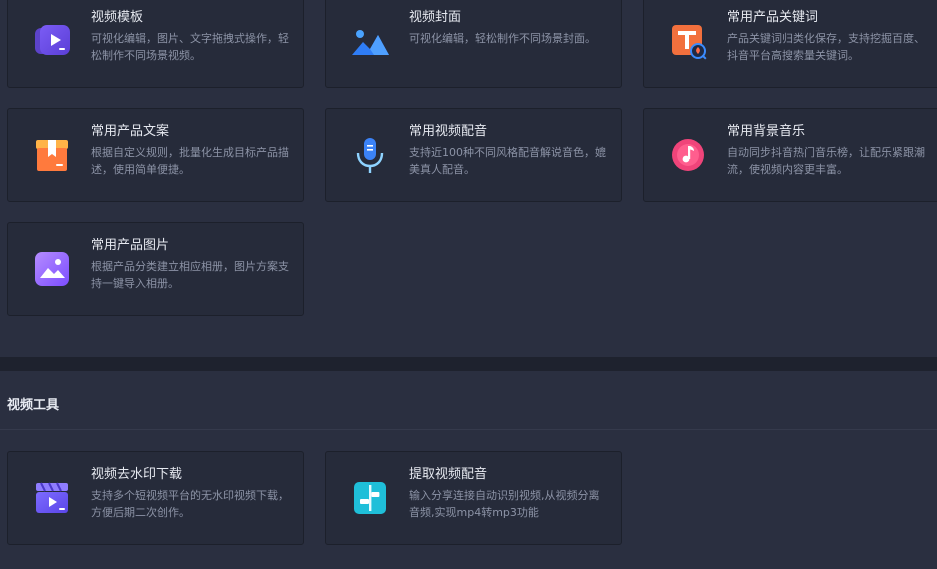 The width and height of the screenshot is (937, 569). What do you see at coordinates (130, 131) in the screenshot?
I see `card-title: 常用产品文案` at bounding box center [130, 131].